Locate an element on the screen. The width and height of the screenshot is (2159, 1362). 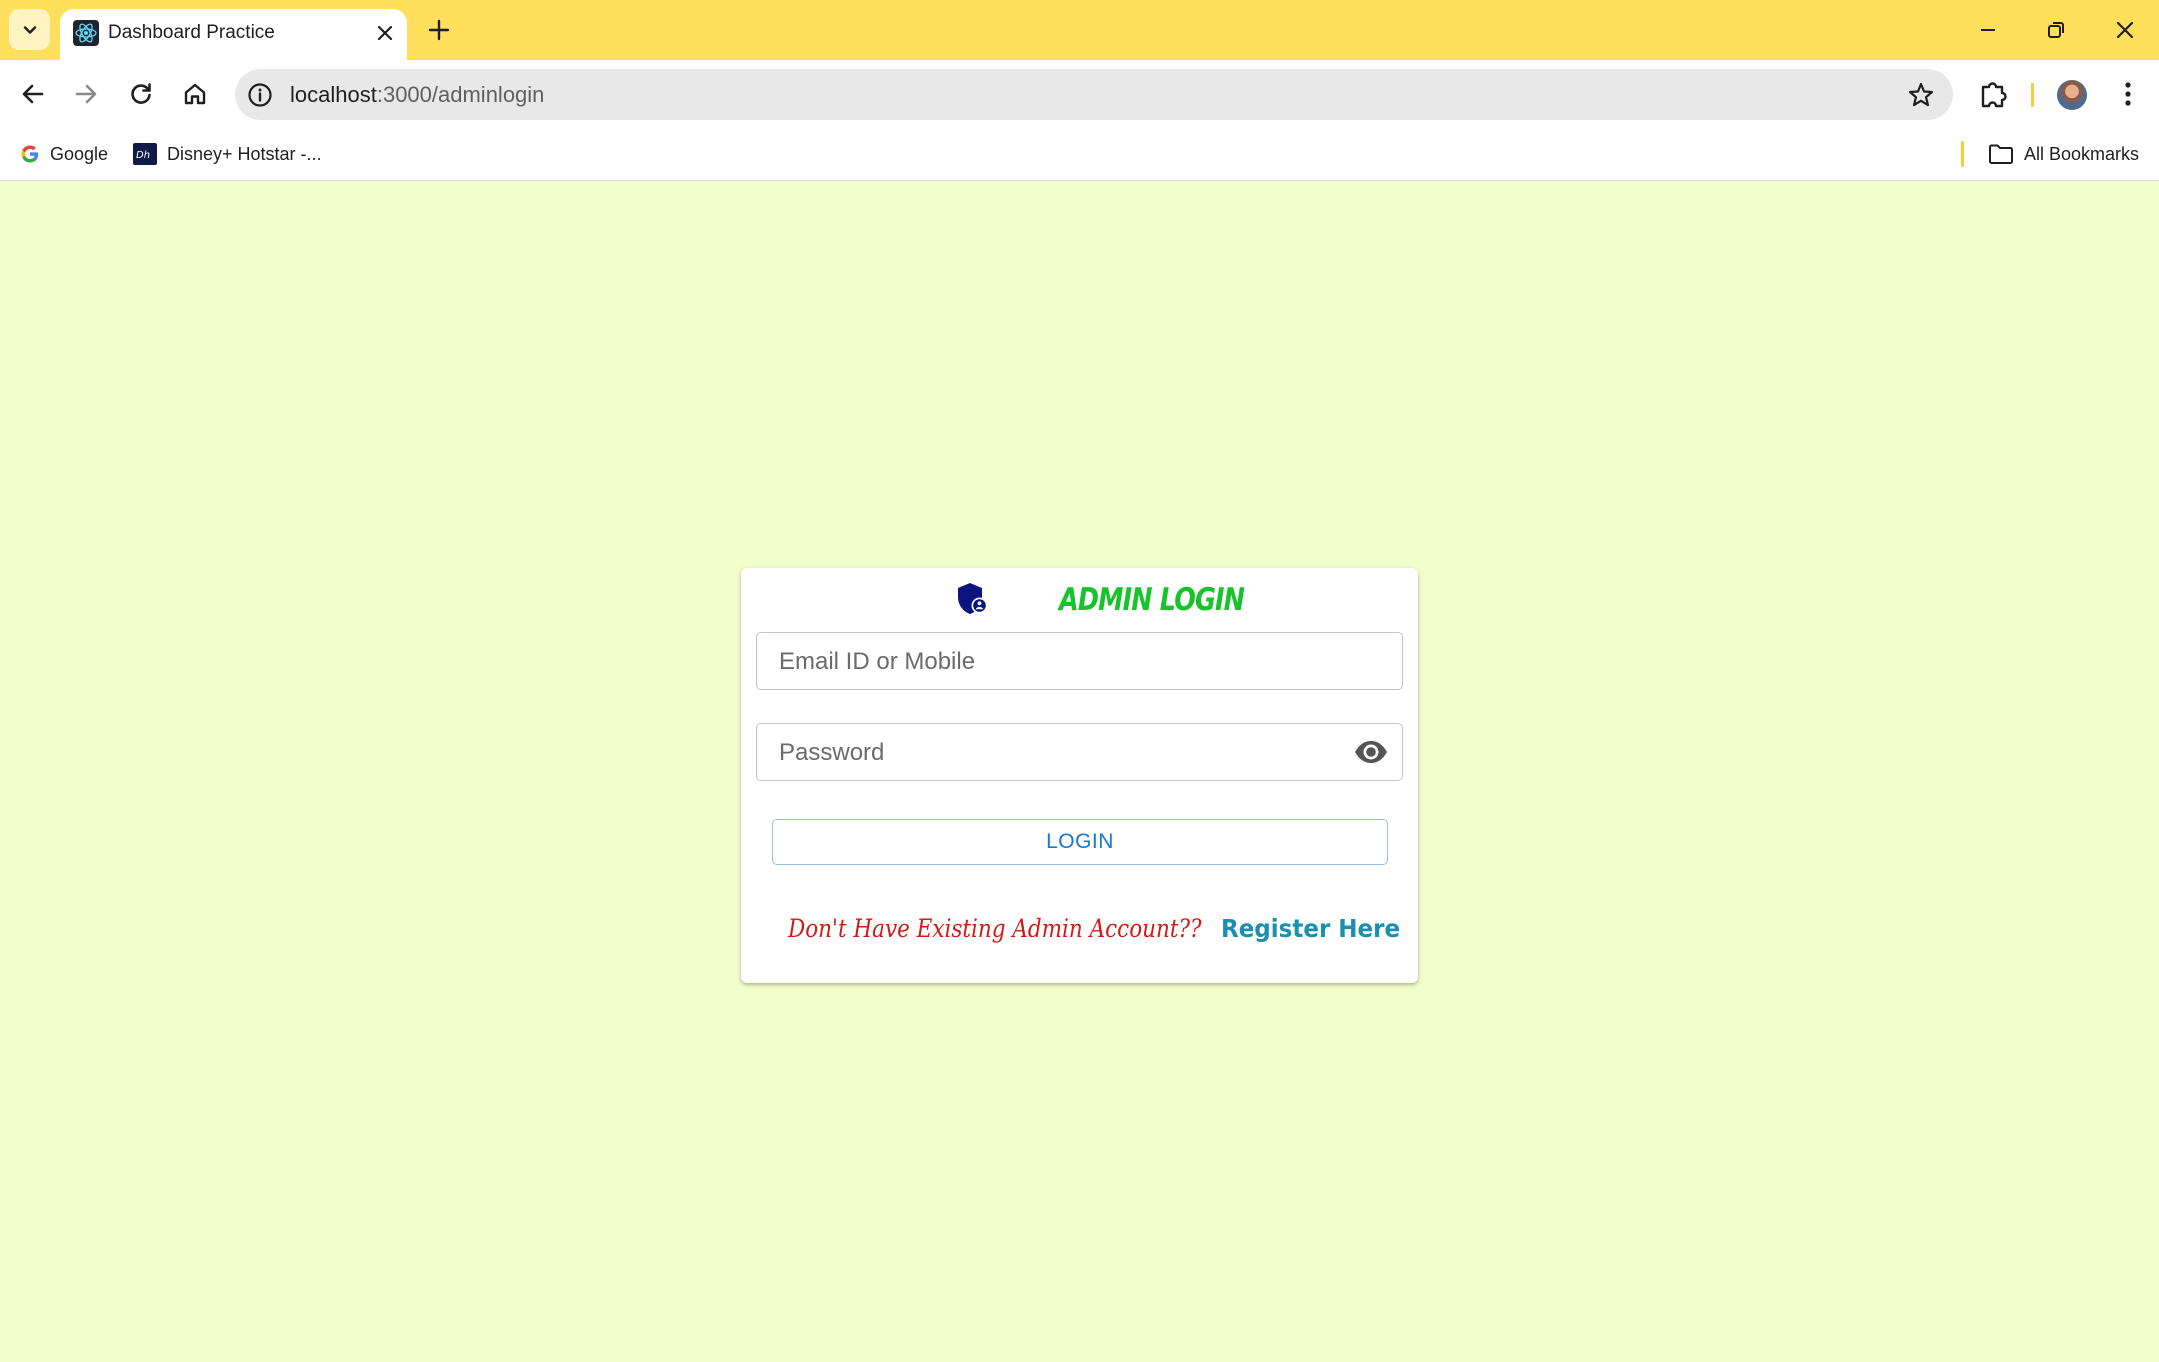
home-button is located at coordinates (195, 94).